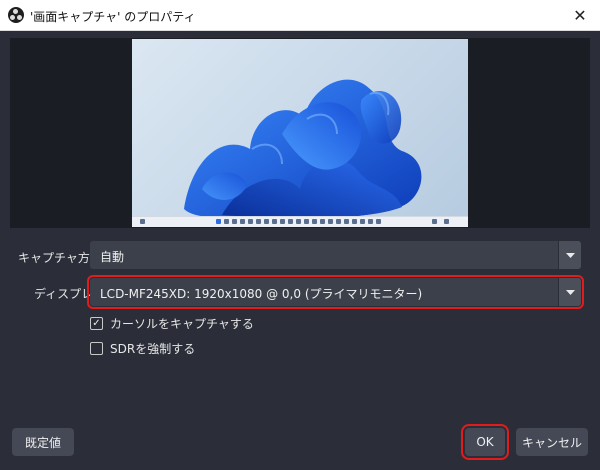 This screenshot has width=600, height=470. Describe the element at coordinates (113, 17) in the screenshot. I see `window-title: '画面キャプチャ' のプロパティ` at that location.